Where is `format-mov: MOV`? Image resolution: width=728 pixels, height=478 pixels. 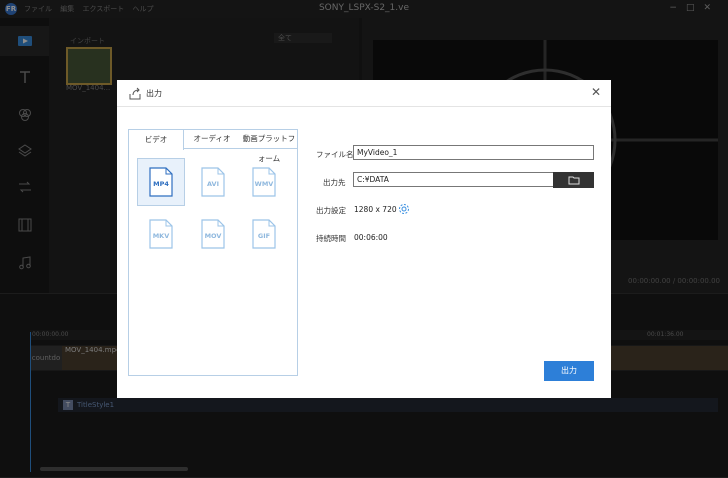 format-mov: MOV is located at coordinates (213, 234).